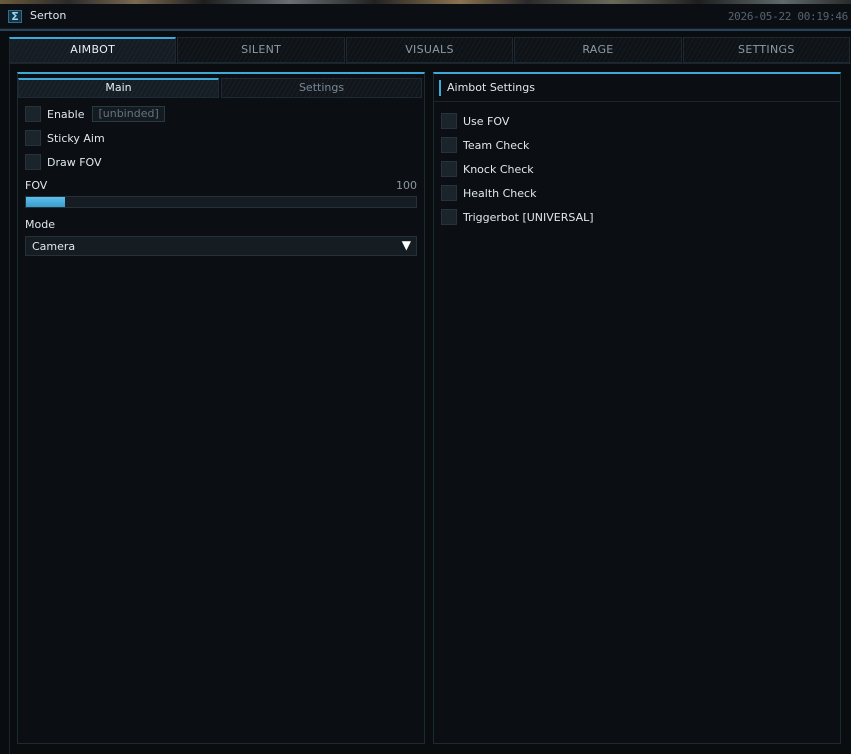  What do you see at coordinates (33, 162) in the screenshot?
I see `draw-fov-checkbox` at bounding box center [33, 162].